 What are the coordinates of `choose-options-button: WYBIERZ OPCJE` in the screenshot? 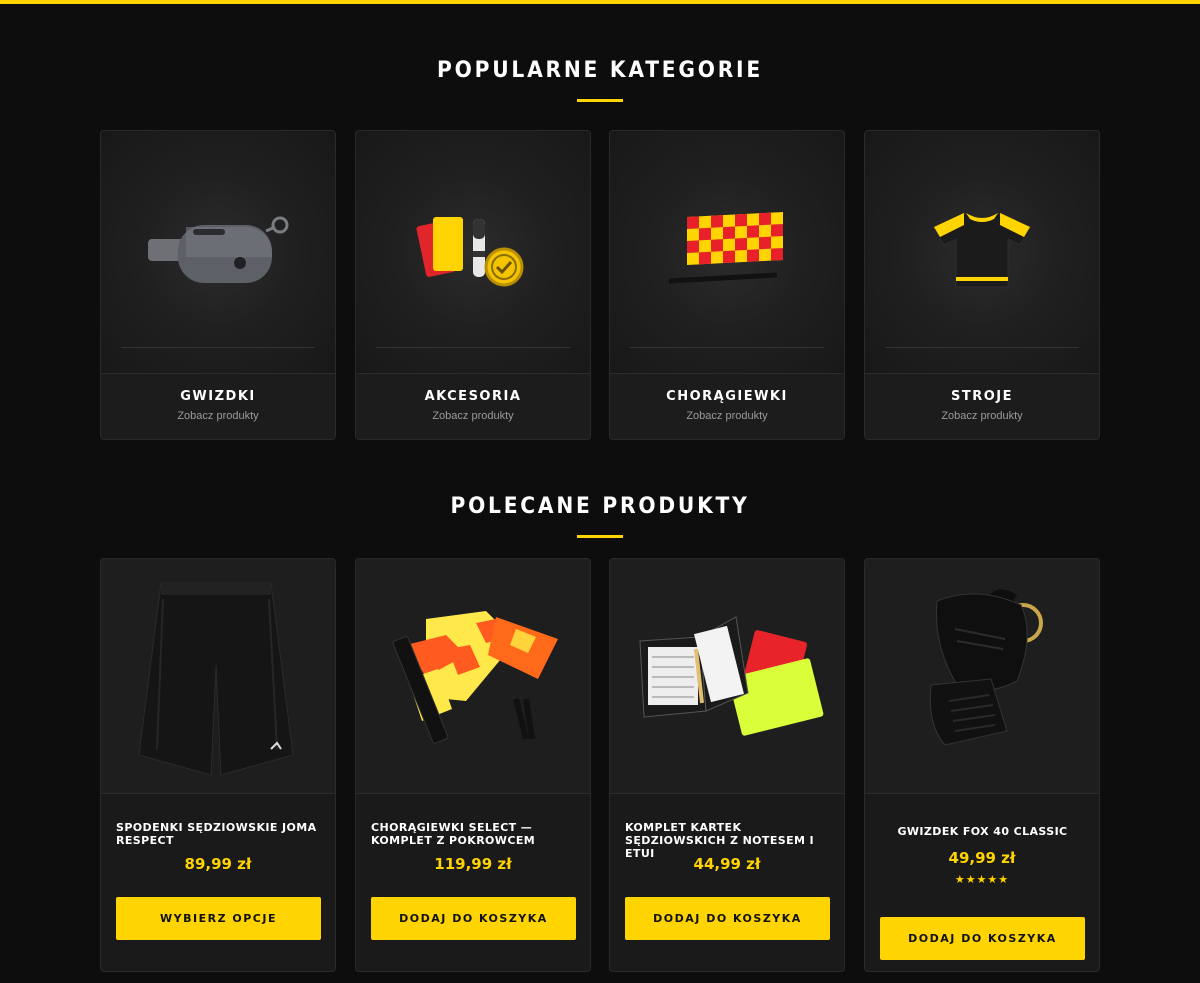 It's located at (218, 918).